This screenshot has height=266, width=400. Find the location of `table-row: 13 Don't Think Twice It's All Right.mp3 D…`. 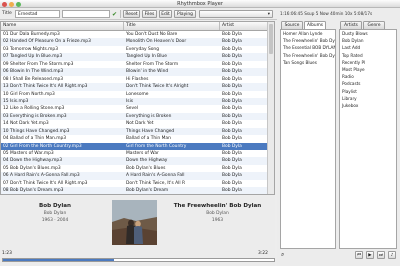

table-row: 13 Don't Think Twice It's All Right.mp3 D… is located at coordinates (137, 87).